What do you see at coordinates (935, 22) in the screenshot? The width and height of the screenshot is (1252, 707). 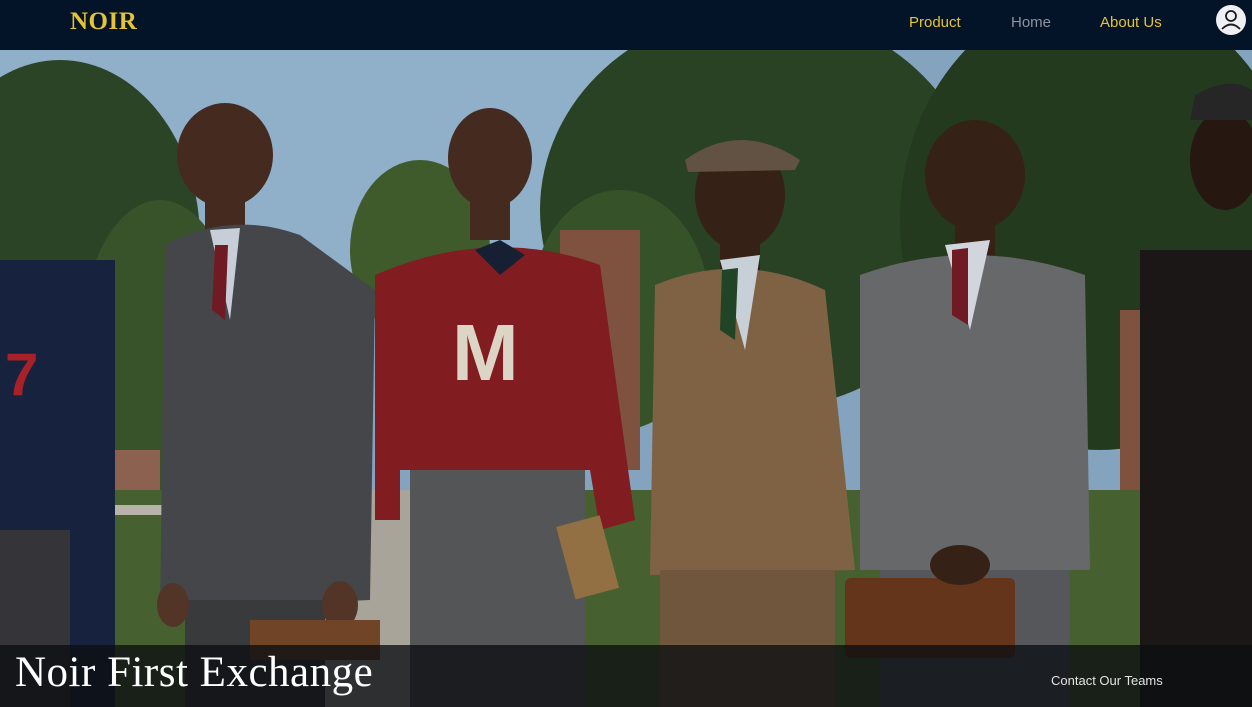 I see `nav-link-product: Product` at bounding box center [935, 22].